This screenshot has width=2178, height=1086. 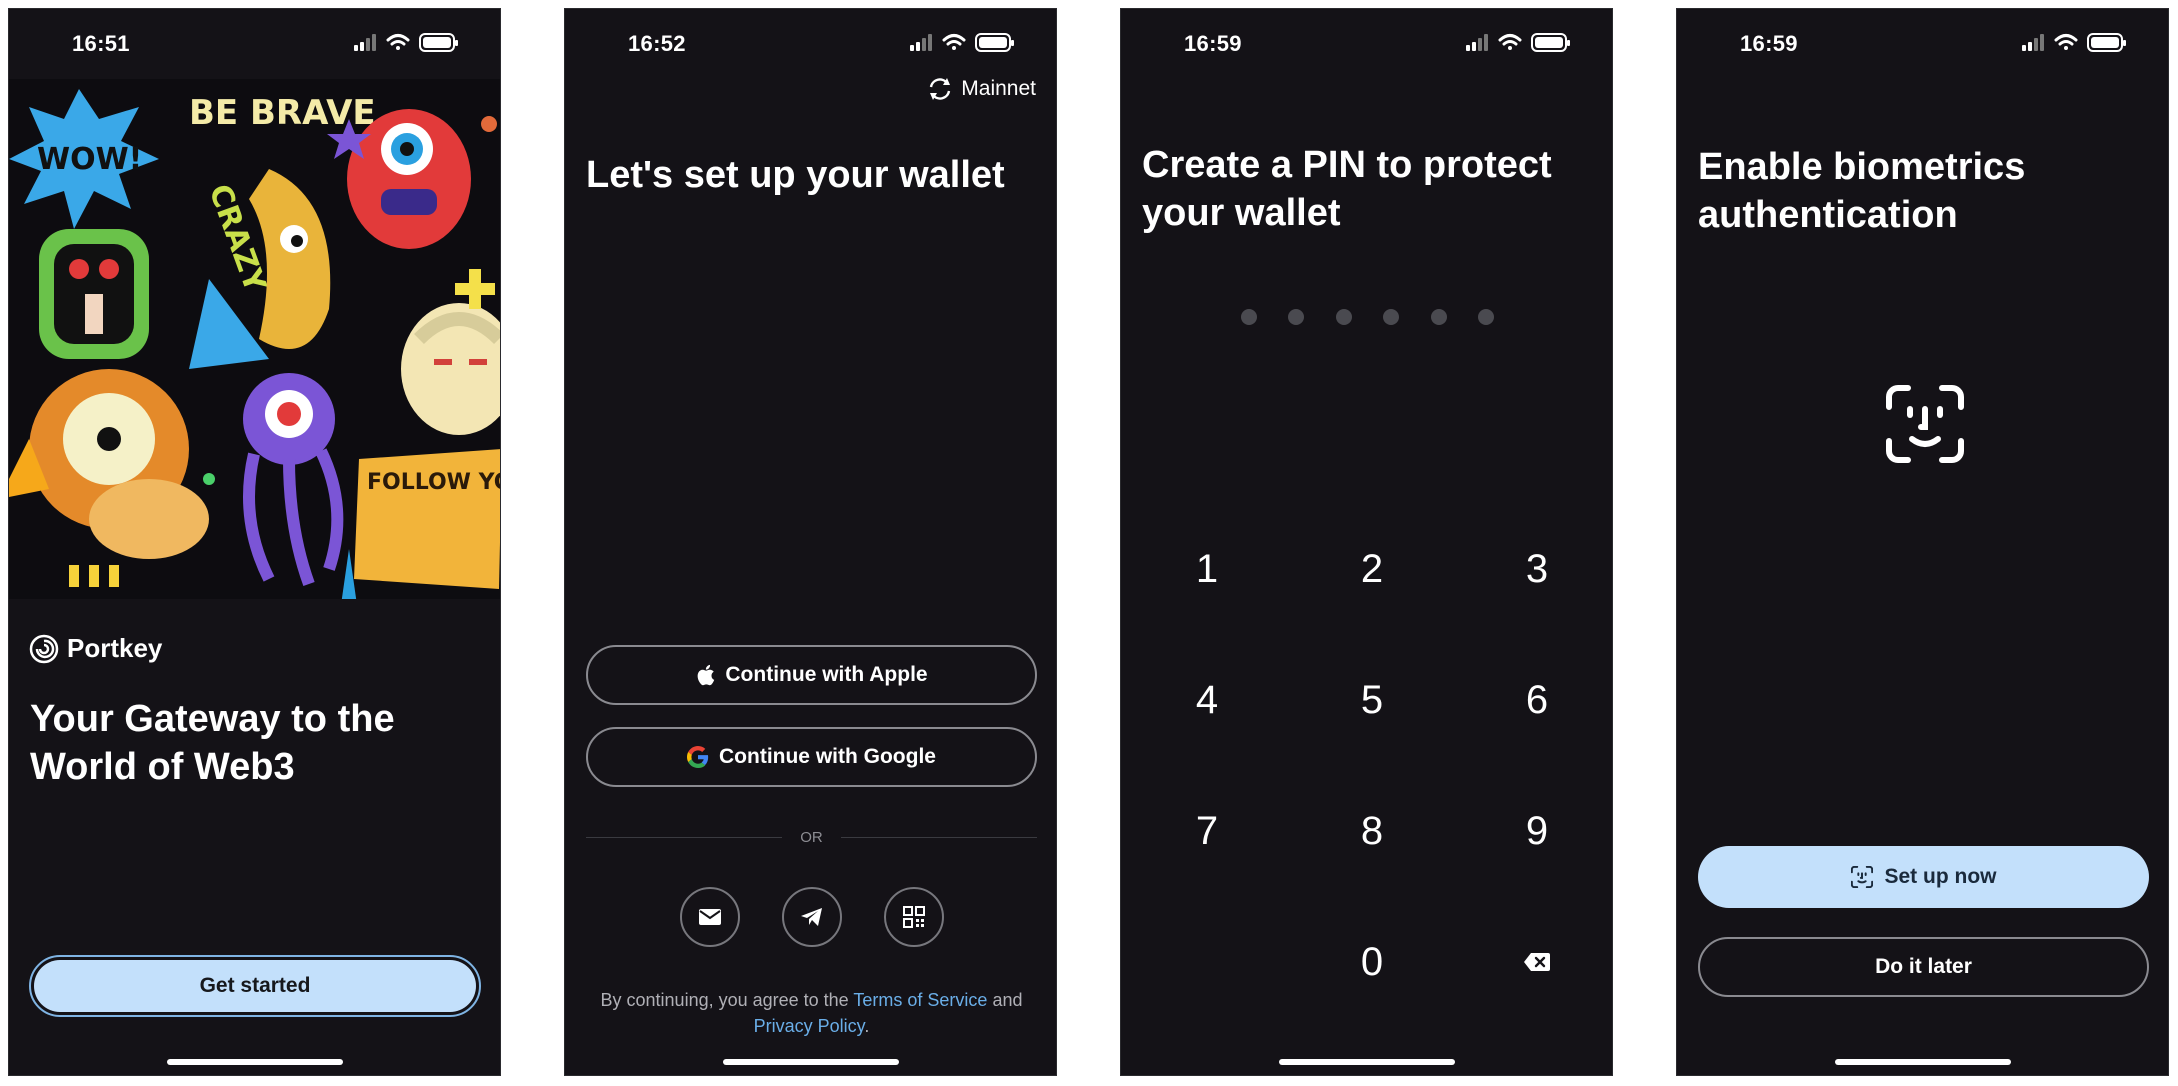 I want to click on refresh-icon, so click(x=940, y=89).